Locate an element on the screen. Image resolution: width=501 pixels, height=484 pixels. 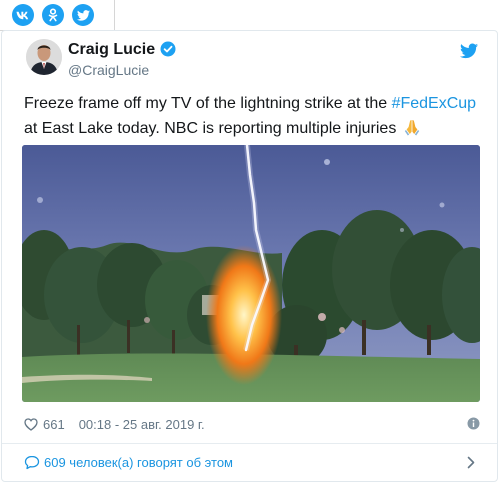
twitter-icon is located at coordinates (83, 15).